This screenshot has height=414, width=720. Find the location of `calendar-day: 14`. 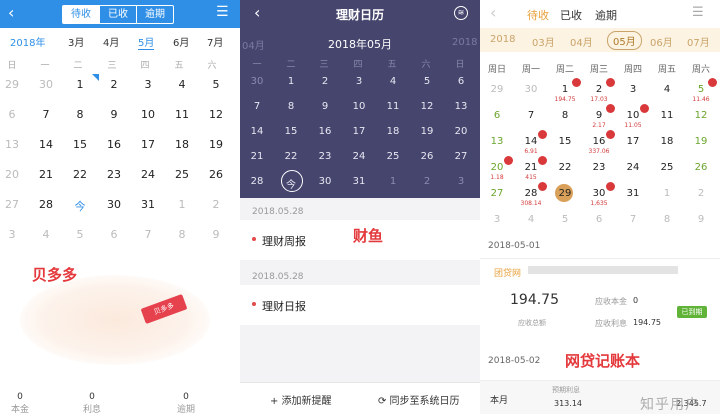

calendar-day: 14 is located at coordinates (46, 144).